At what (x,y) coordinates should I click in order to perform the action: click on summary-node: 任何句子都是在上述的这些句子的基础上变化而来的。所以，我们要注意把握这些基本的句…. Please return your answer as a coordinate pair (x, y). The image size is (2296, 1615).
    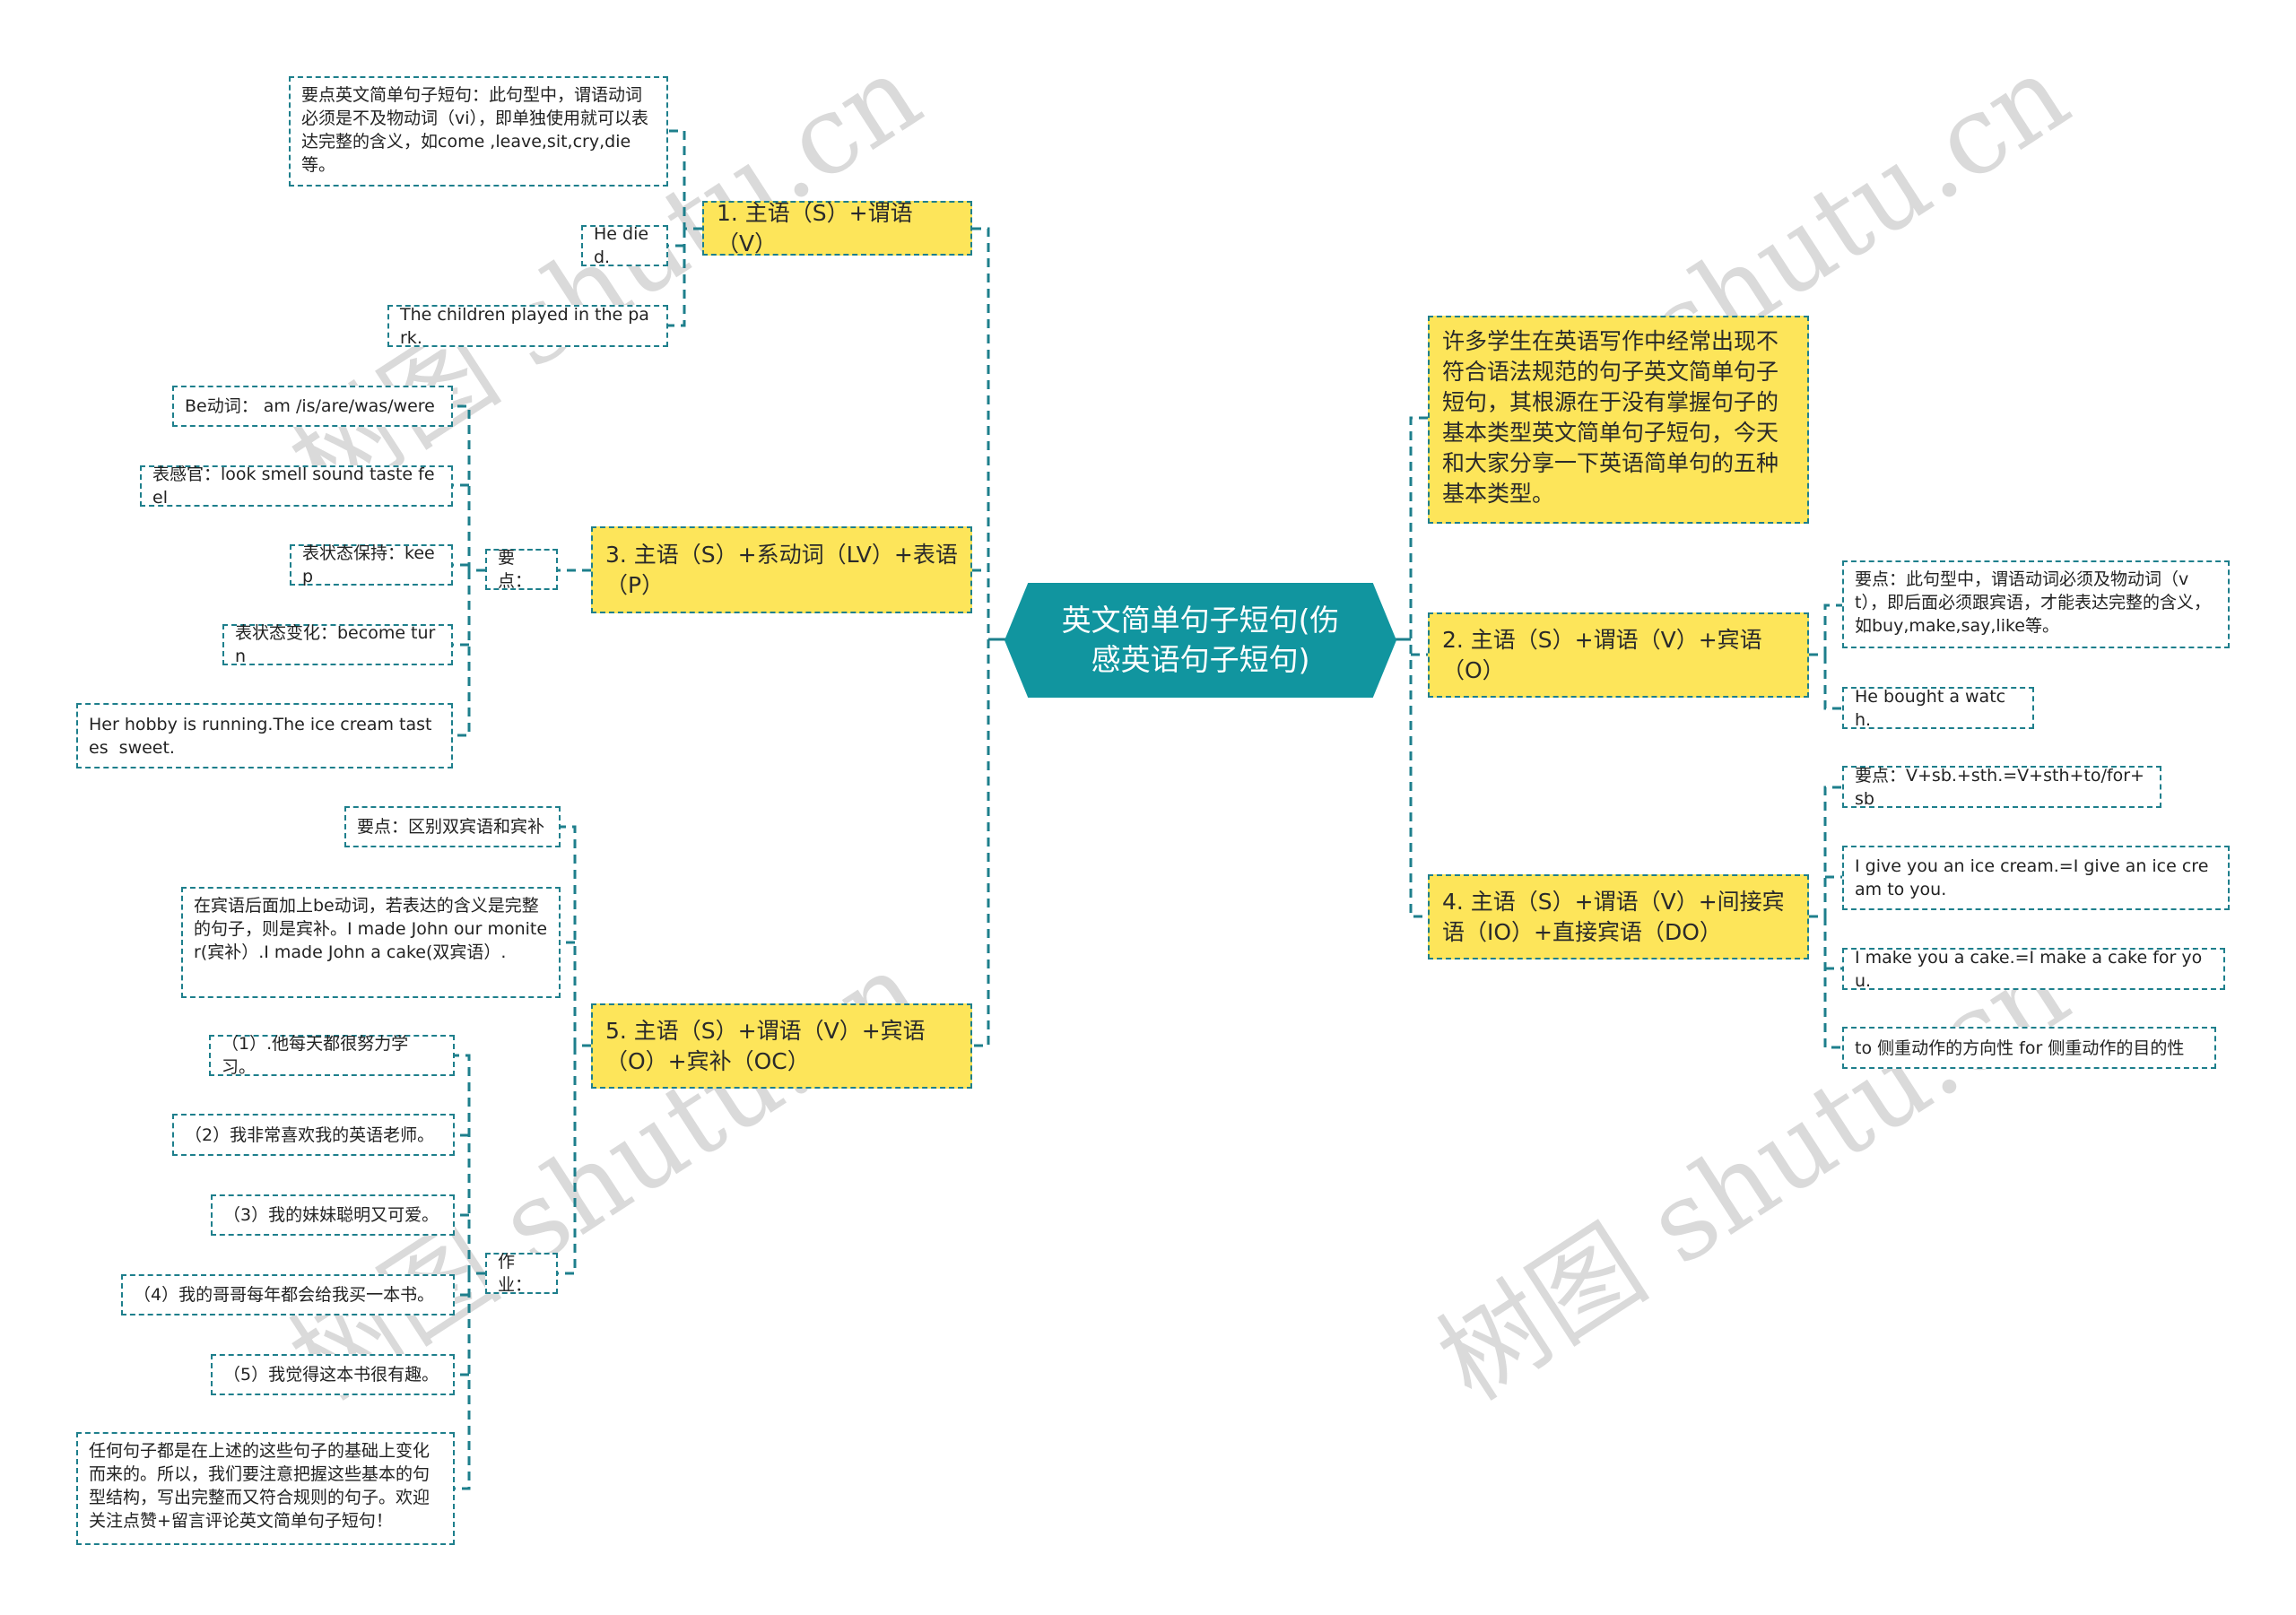
    Looking at the image, I should click on (265, 1488).